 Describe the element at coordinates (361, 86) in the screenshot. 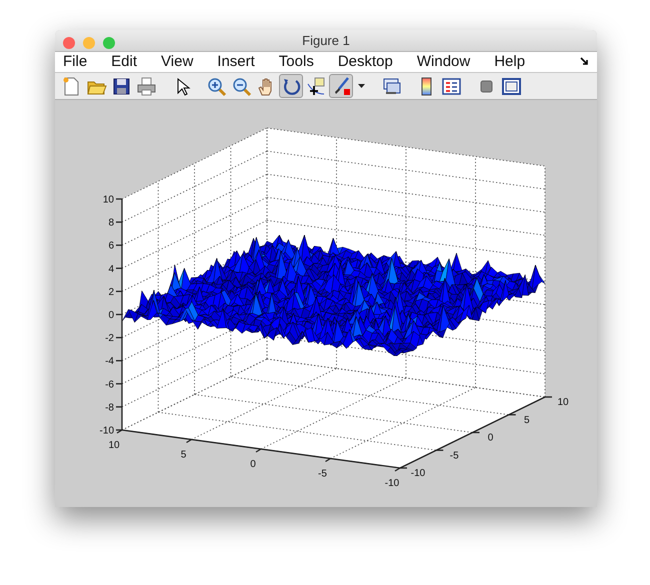

I see `caret-icon` at that location.